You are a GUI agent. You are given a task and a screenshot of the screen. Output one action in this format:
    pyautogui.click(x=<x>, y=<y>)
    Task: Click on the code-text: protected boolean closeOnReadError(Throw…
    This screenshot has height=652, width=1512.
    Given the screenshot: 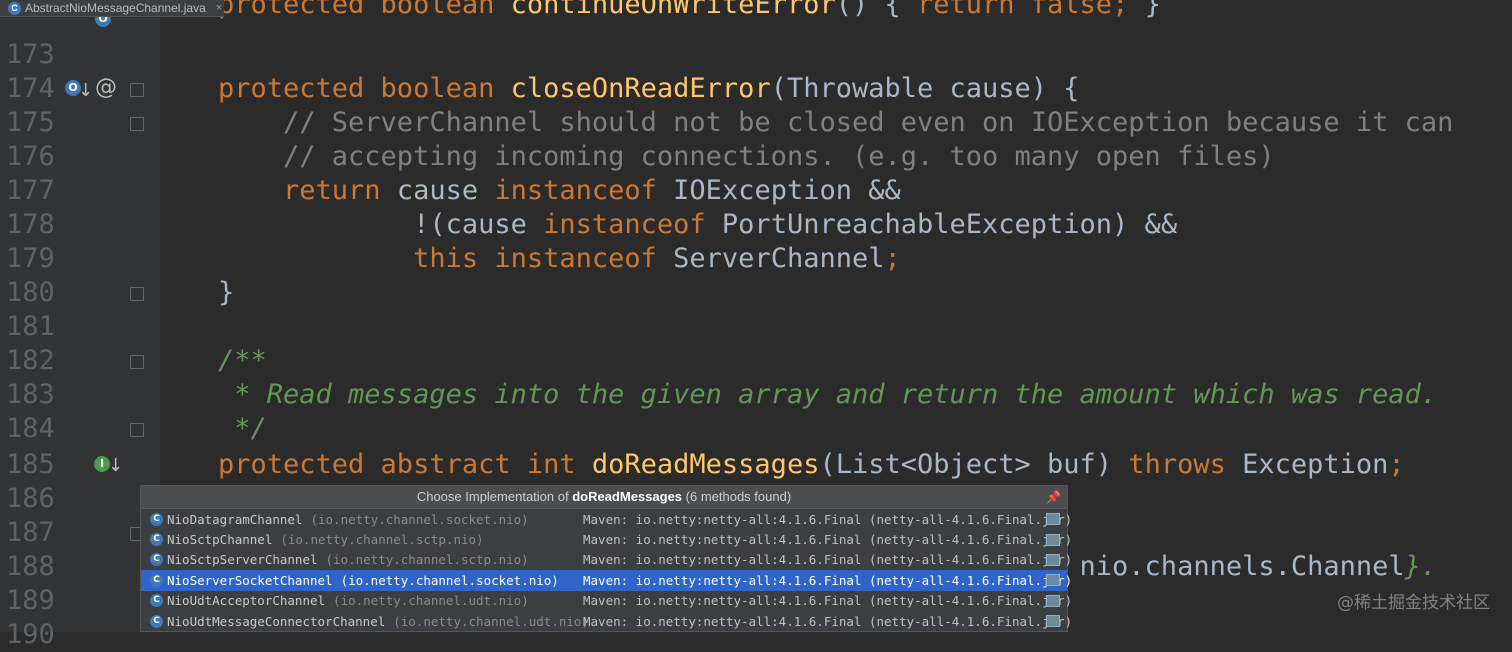 What is the action you would take?
    pyautogui.click(x=649, y=89)
    